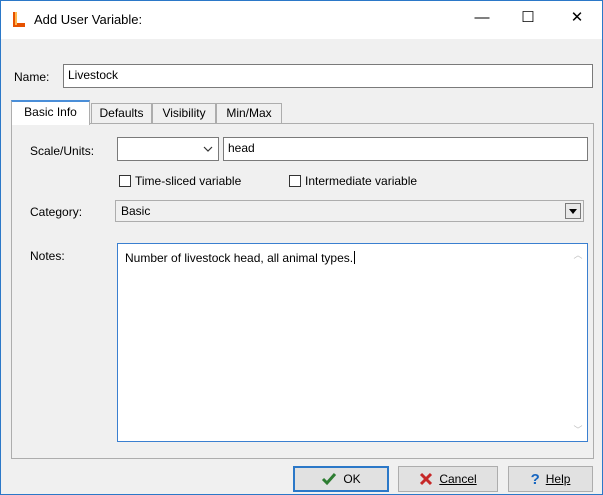  Describe the element at coordinates (295, 181) in the screenshot. I see `intermediate-checkbox-box` at that location.